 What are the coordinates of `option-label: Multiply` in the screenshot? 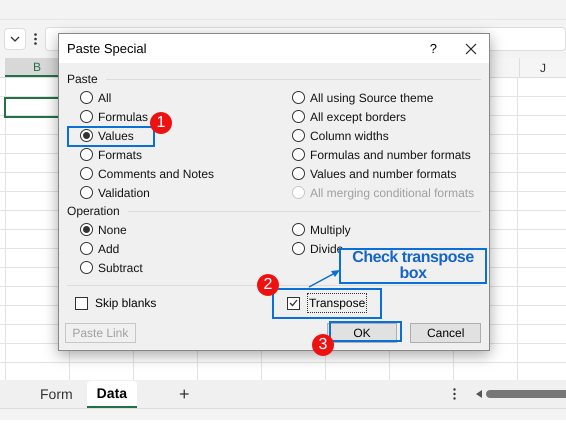 It's located at (330, 230).